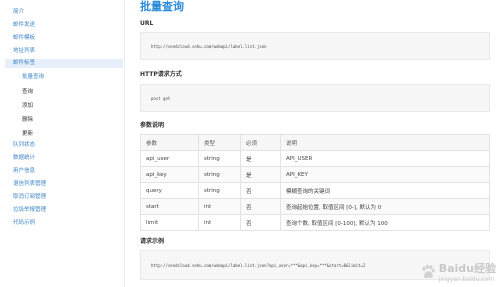 The image size is (500, 287). What do you see at coordinates (385, 190) in the screenshot?
I see `param-description: 模糊查询的关键词` at bounding box center [385, 190].